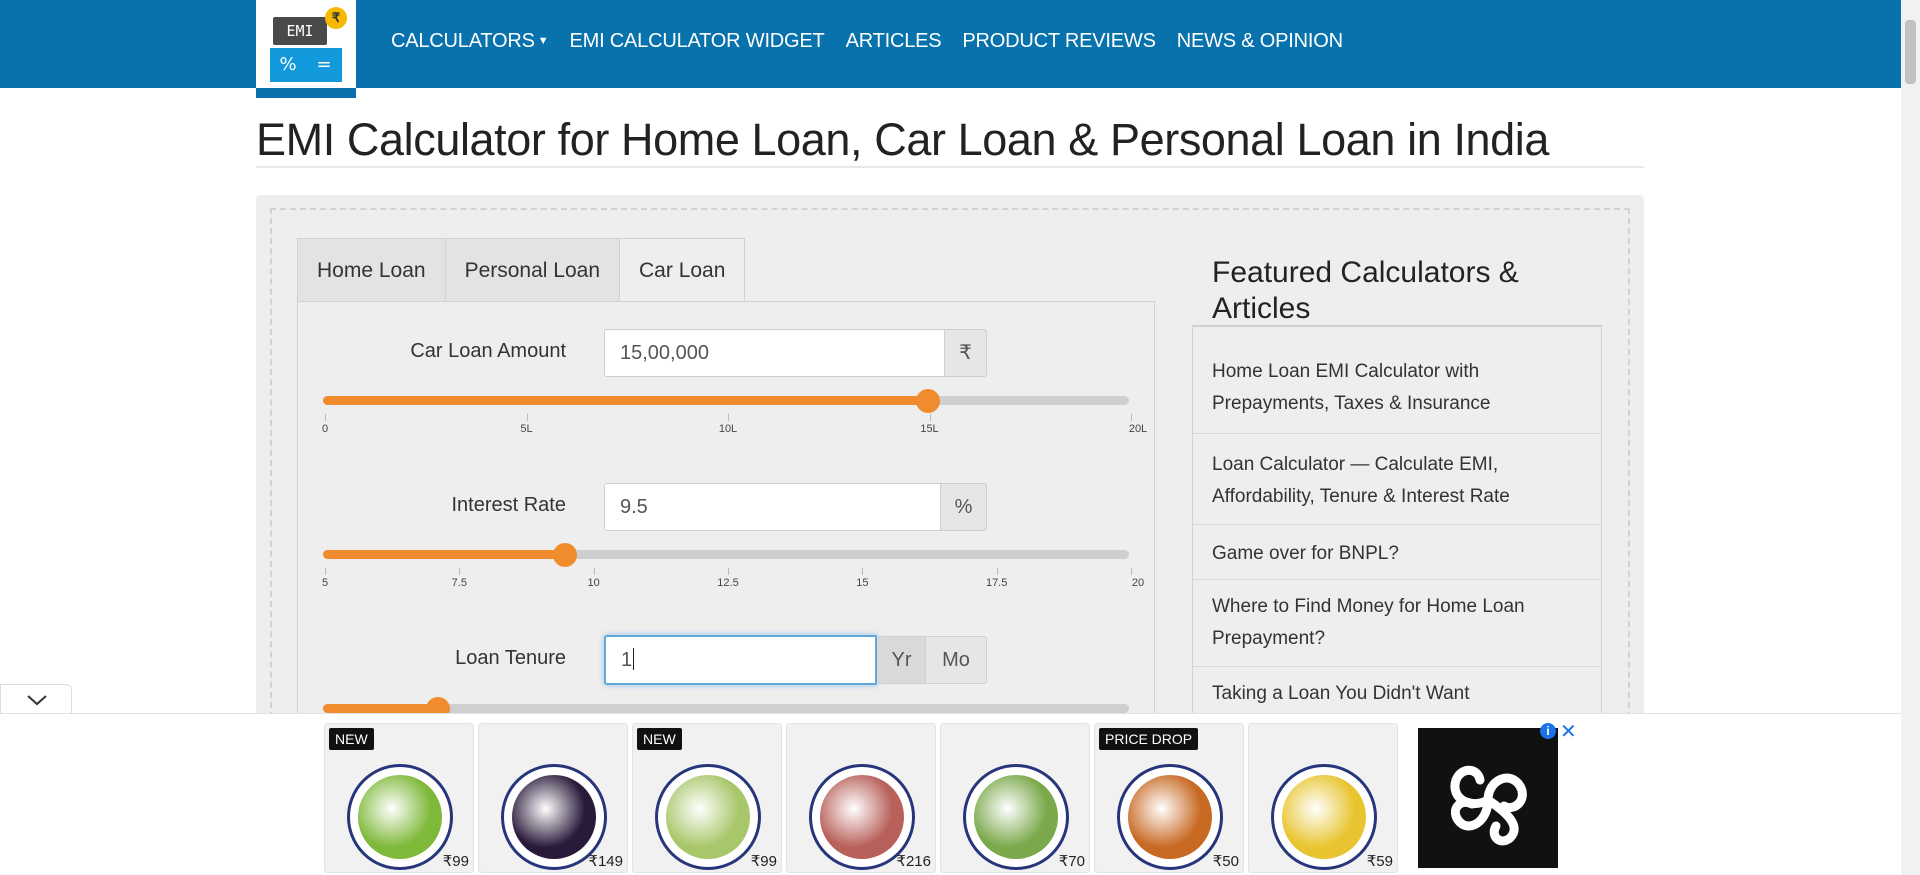 The width and height of the screenshot is (1920, 875). I want to click on caret-down-icon: ▼, so click(543, 41).